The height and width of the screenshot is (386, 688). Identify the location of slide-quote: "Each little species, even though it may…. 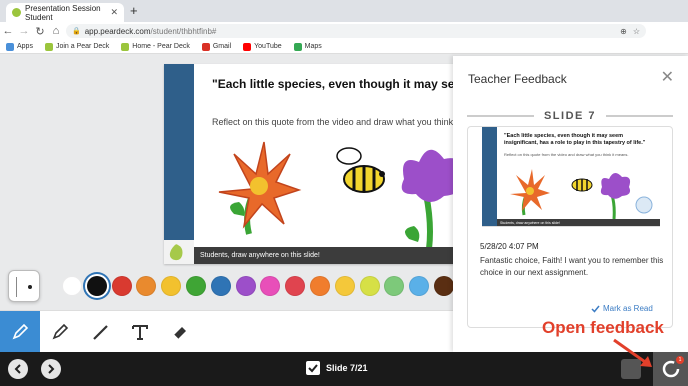
(338, 84).